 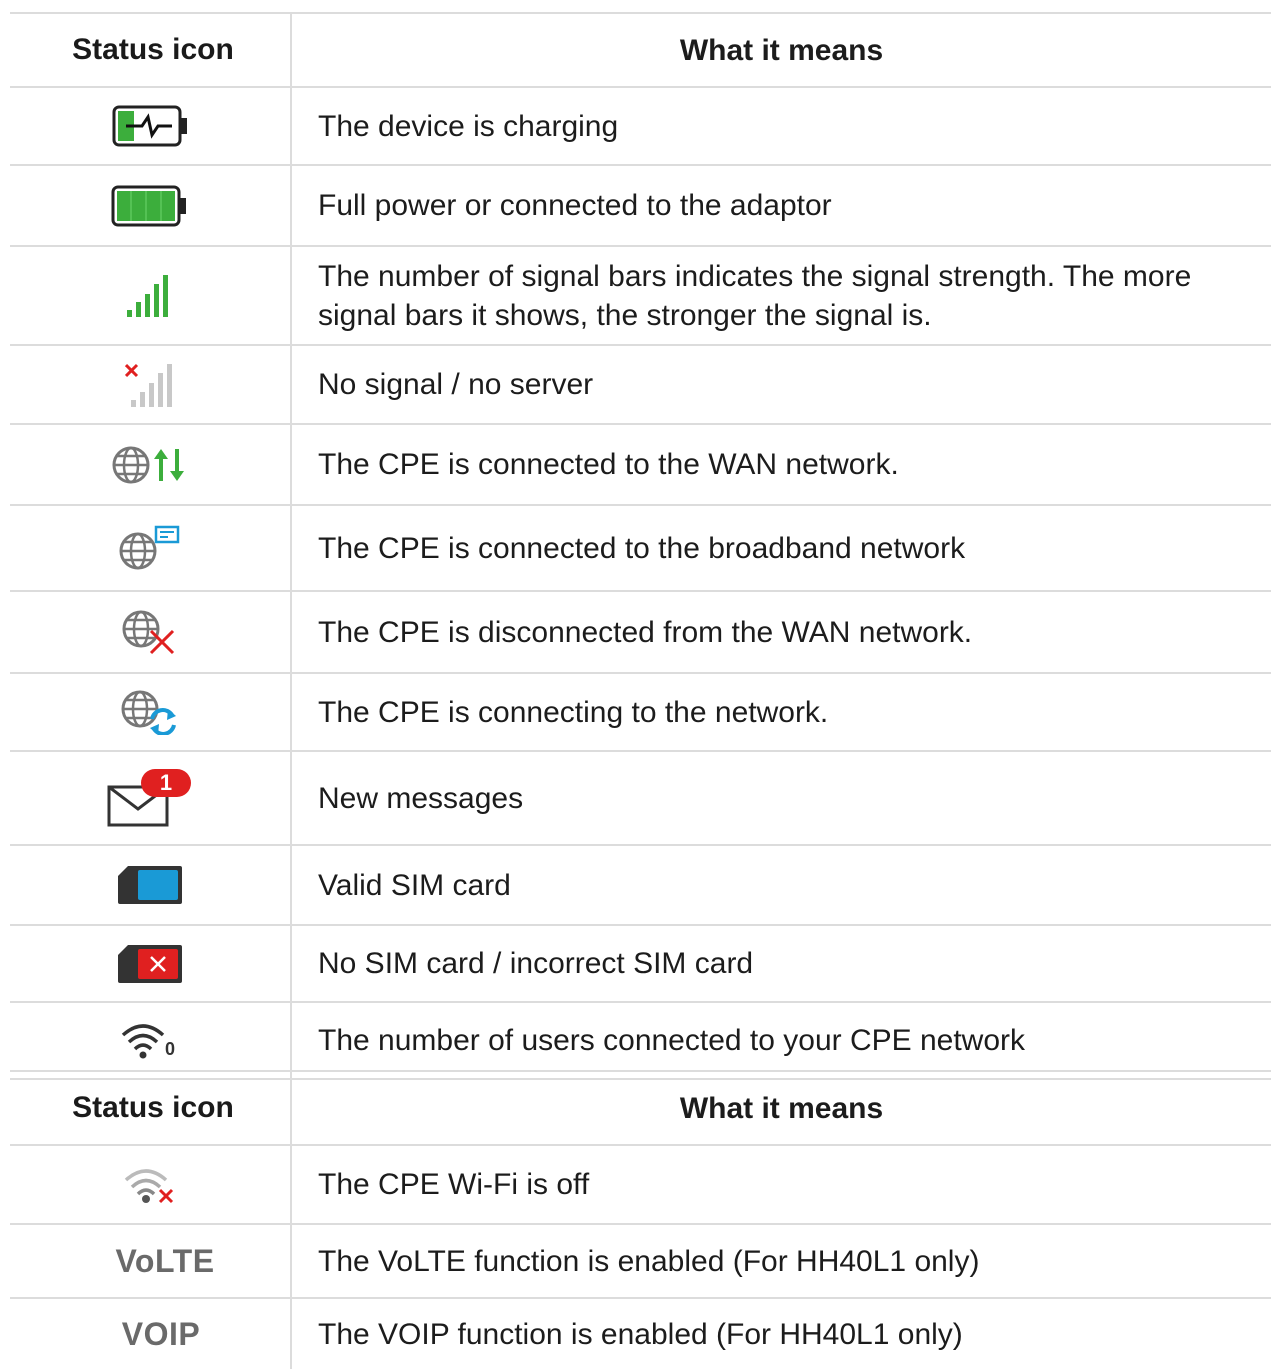 I want to click on row-meaning: Valid SIM card, so click(x=414, y=885).